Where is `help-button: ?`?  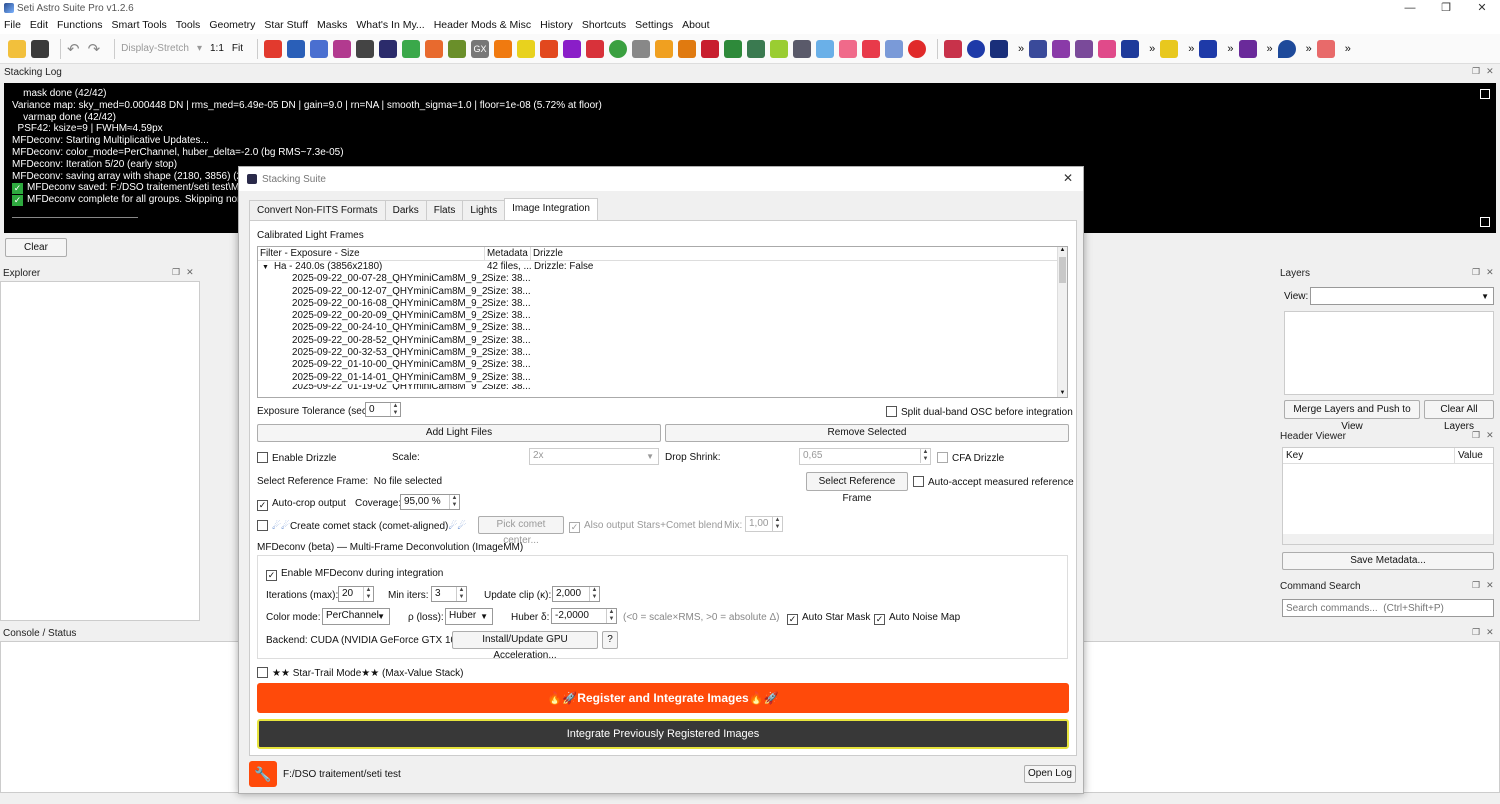 help-button: ? is located at coordinates (610, 640).